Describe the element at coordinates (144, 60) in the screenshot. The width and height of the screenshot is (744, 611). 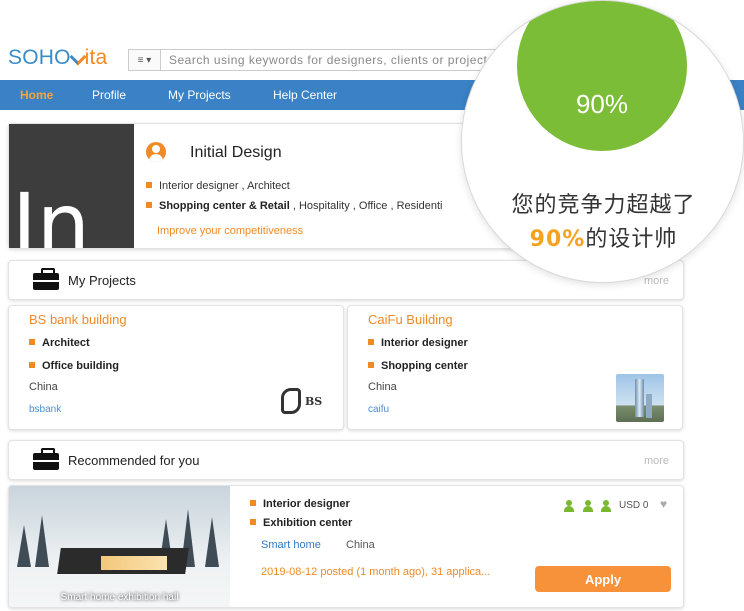
I see `search-category-select: ≡ ▾` at that location.